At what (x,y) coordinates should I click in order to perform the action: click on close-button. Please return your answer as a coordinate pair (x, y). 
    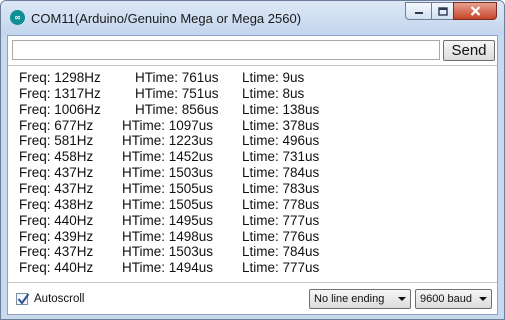
    Looking at the image, I should click on (475, 11).